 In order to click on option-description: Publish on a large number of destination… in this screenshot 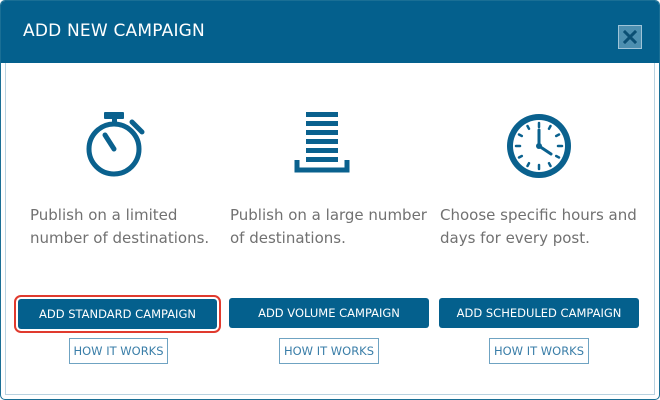, I will do `click(328, 226)`.